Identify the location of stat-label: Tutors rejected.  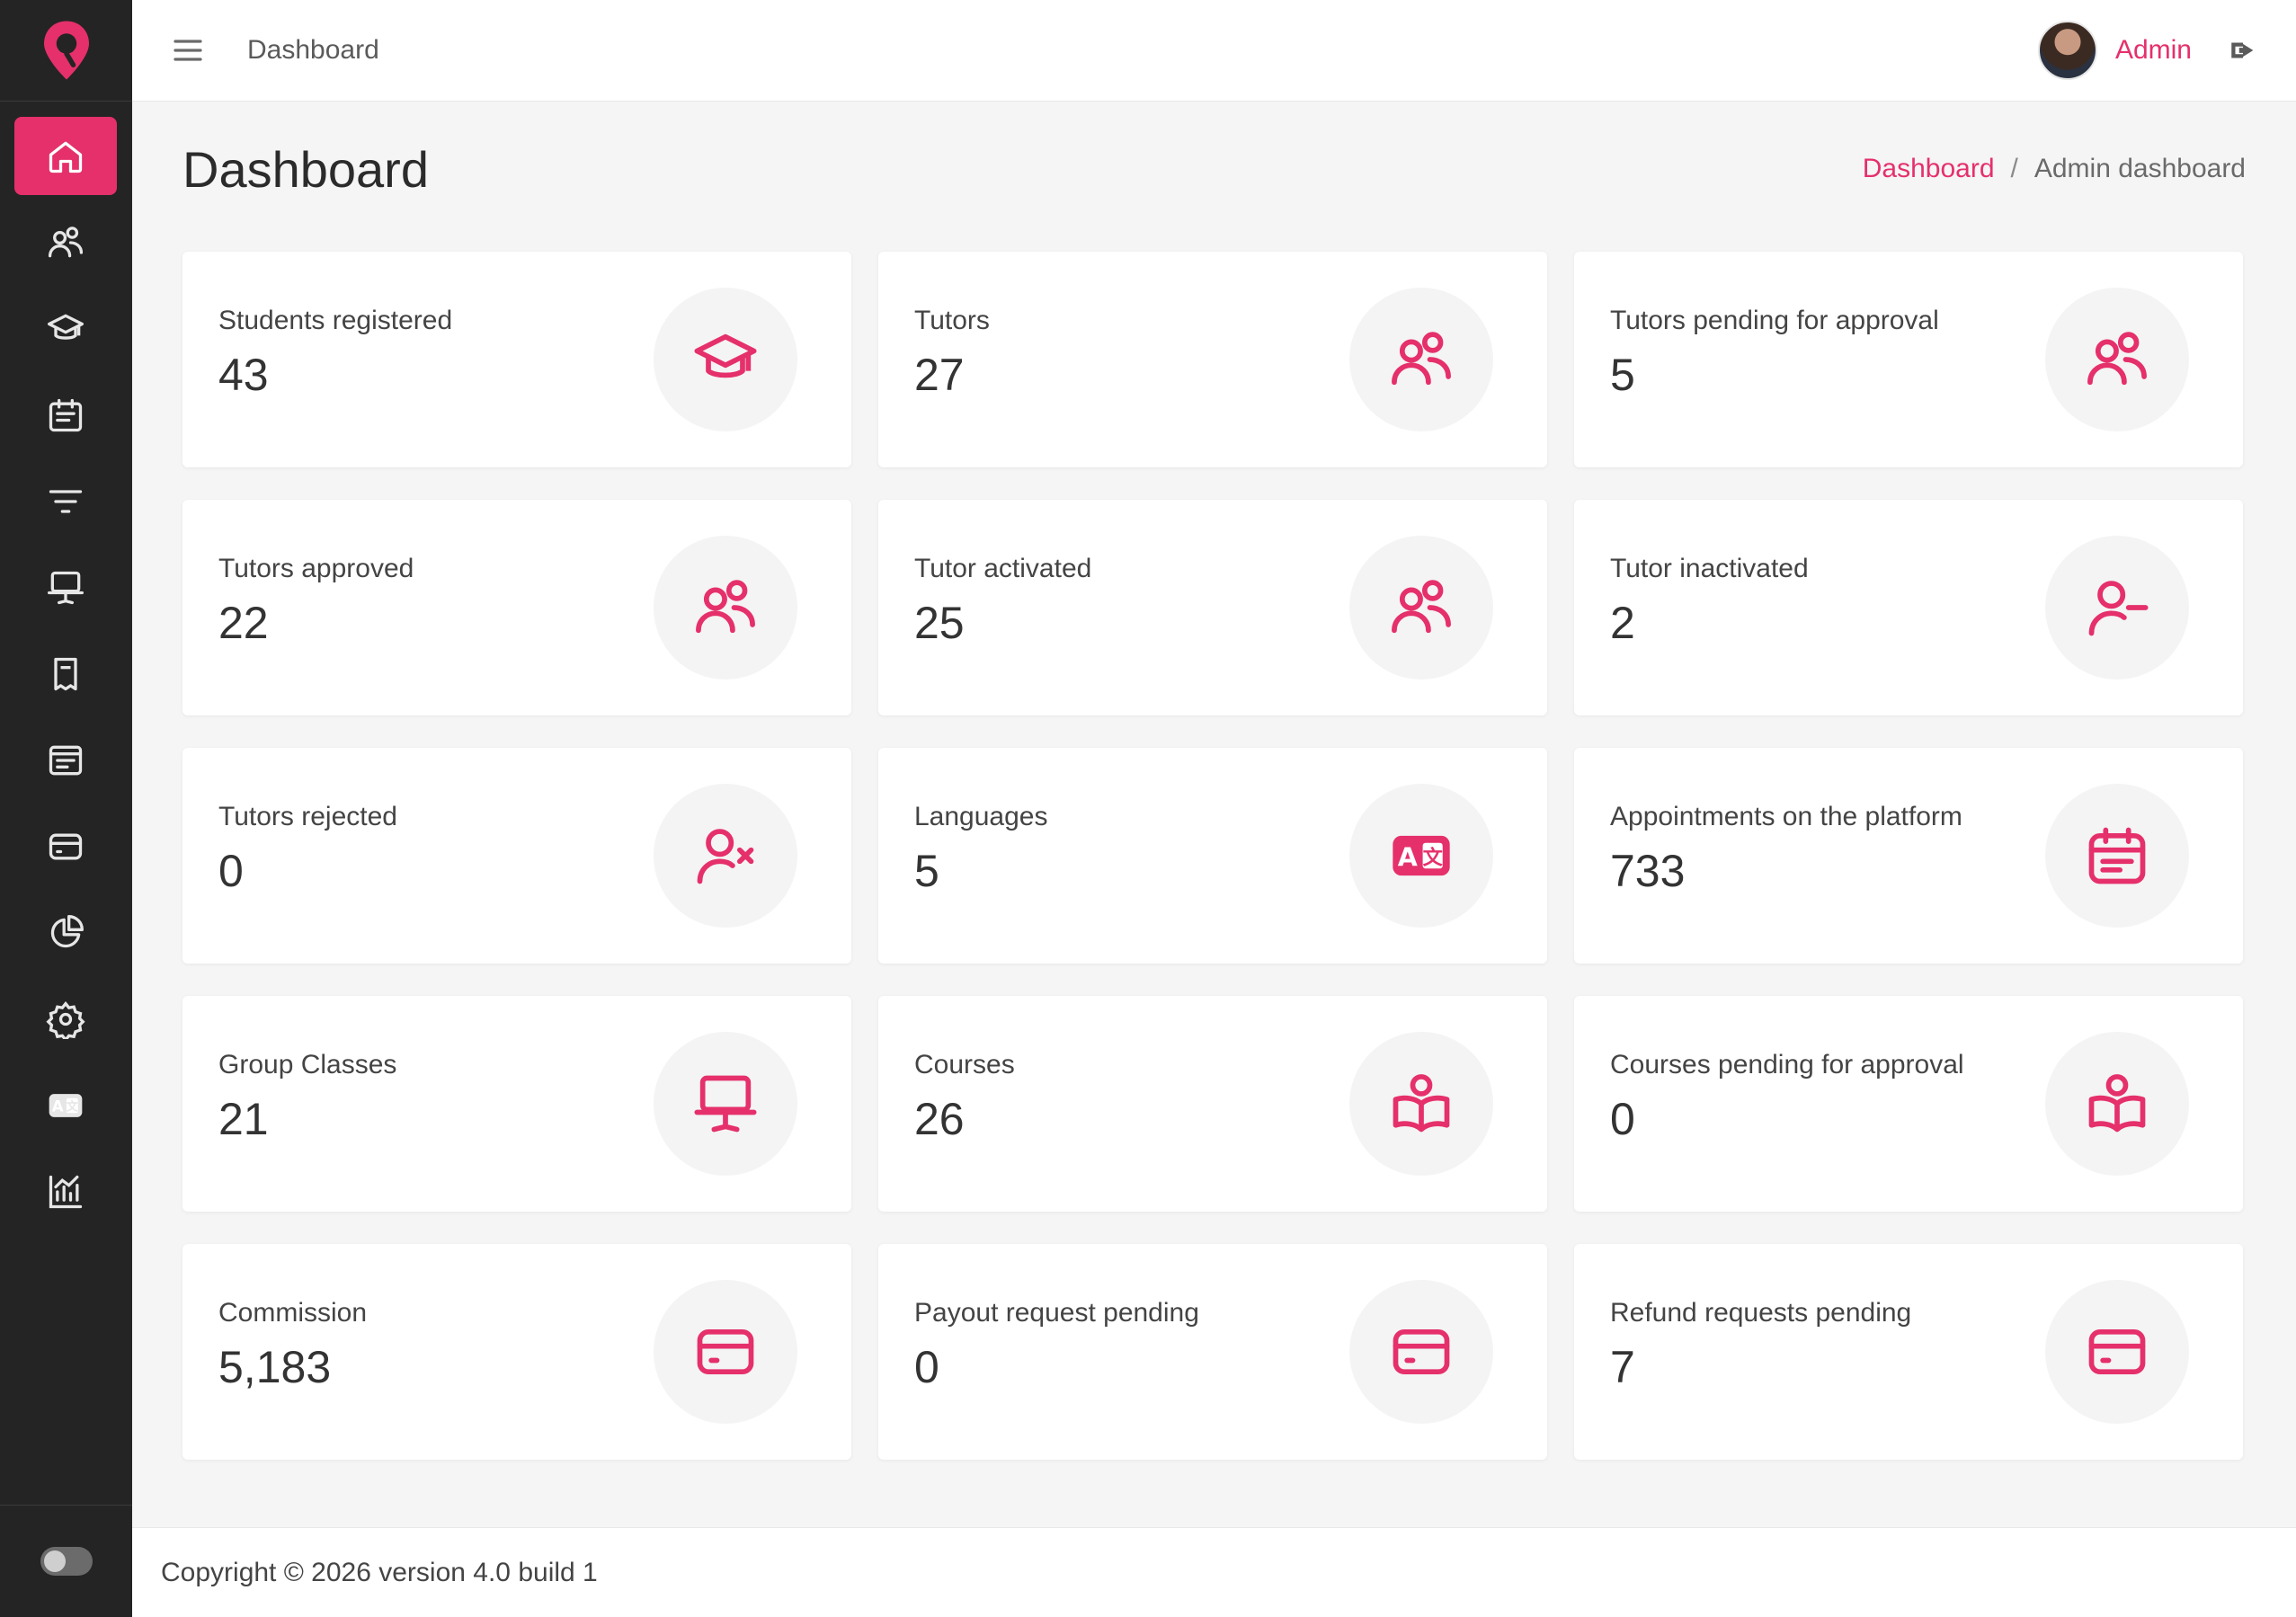
(307, 816).